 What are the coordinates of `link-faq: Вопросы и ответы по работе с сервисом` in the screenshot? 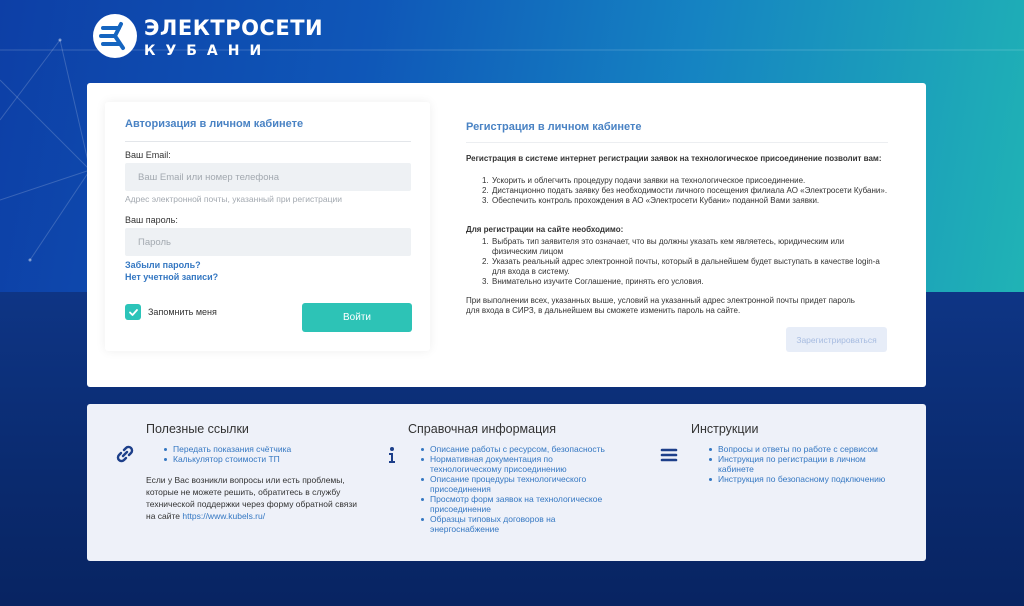 It's located at (798, 449).